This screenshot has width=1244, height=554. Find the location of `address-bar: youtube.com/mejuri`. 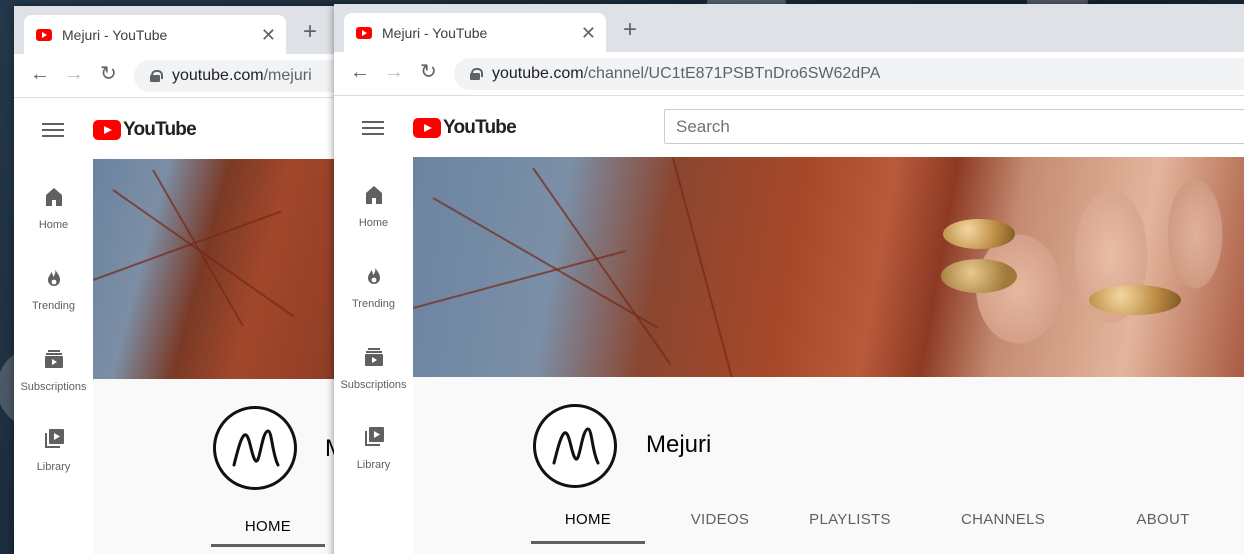

address-bar: youtube.com/mejuri is located at coordinates (237, 76).